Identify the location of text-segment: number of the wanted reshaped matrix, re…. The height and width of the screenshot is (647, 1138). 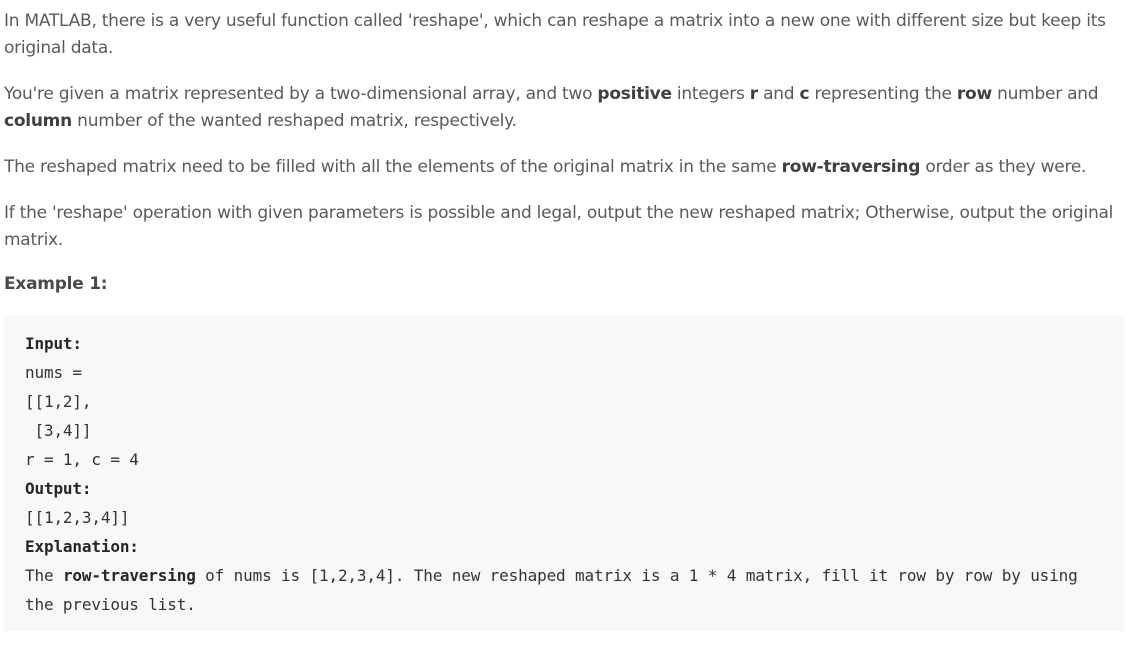
(294, 121).